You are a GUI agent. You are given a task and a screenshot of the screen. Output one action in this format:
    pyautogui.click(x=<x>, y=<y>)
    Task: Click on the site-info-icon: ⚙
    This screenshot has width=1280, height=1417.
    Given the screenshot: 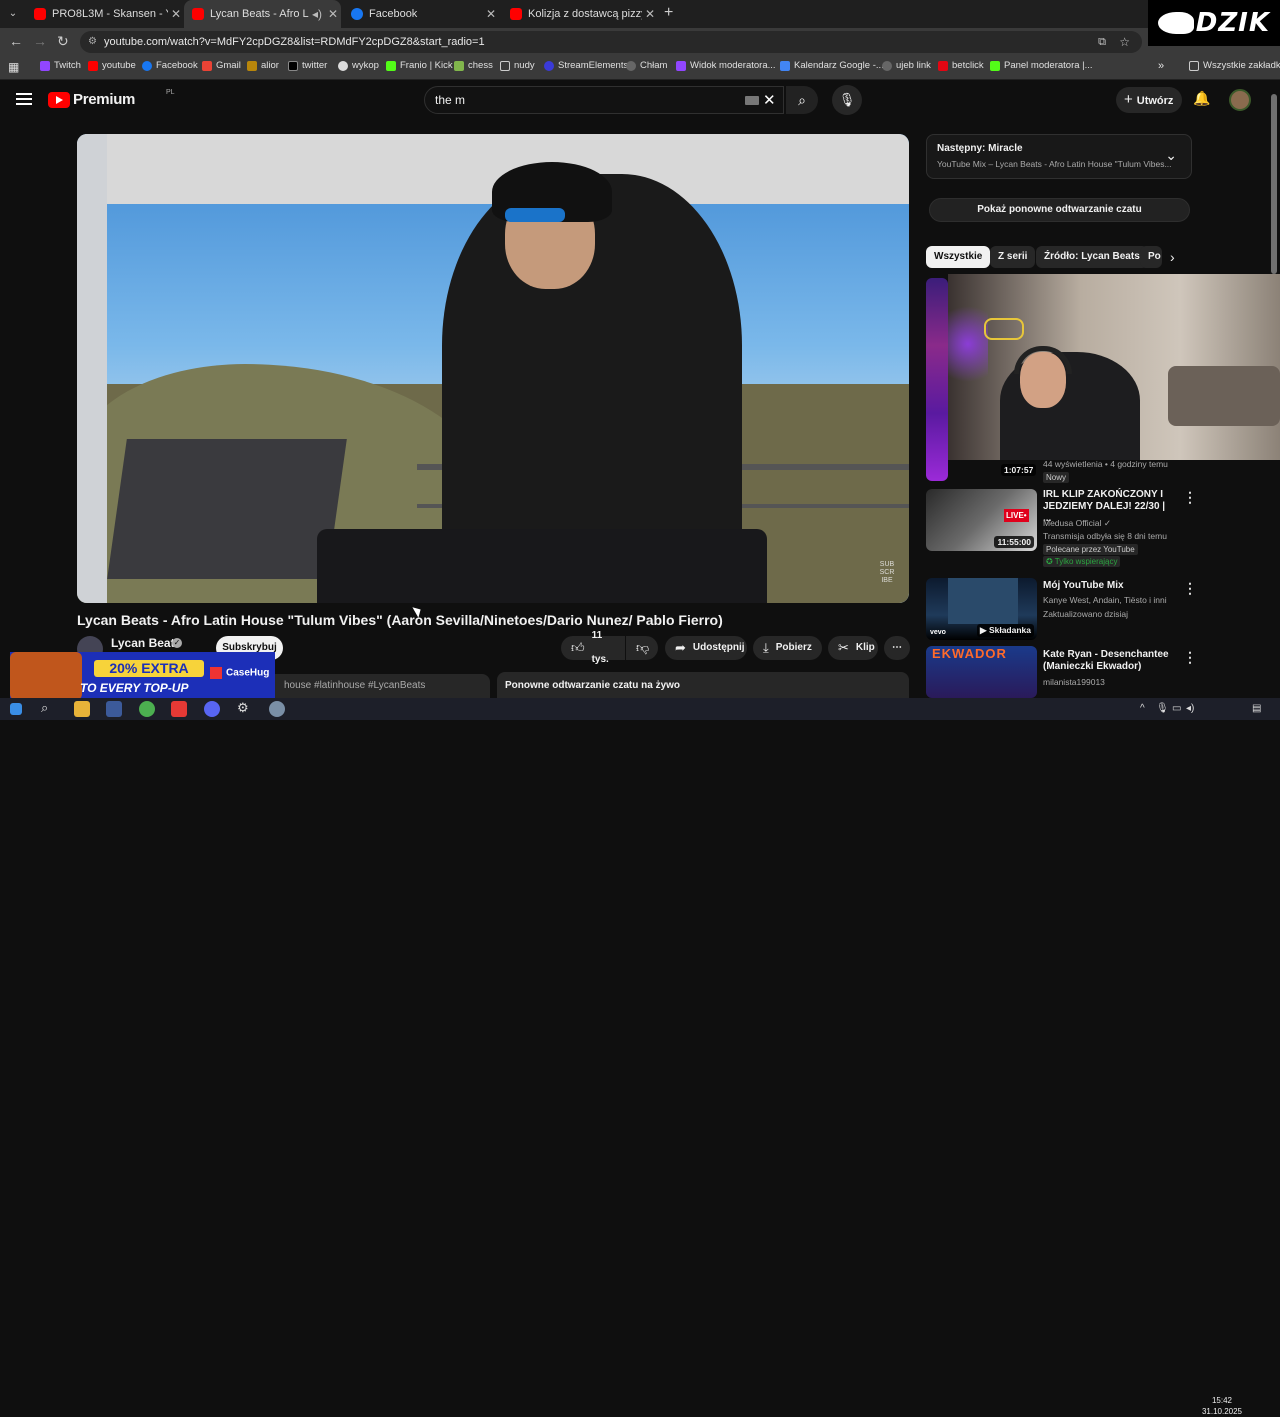 What is the action you would take?
    pyautogui.click(x=92, y=42)
    